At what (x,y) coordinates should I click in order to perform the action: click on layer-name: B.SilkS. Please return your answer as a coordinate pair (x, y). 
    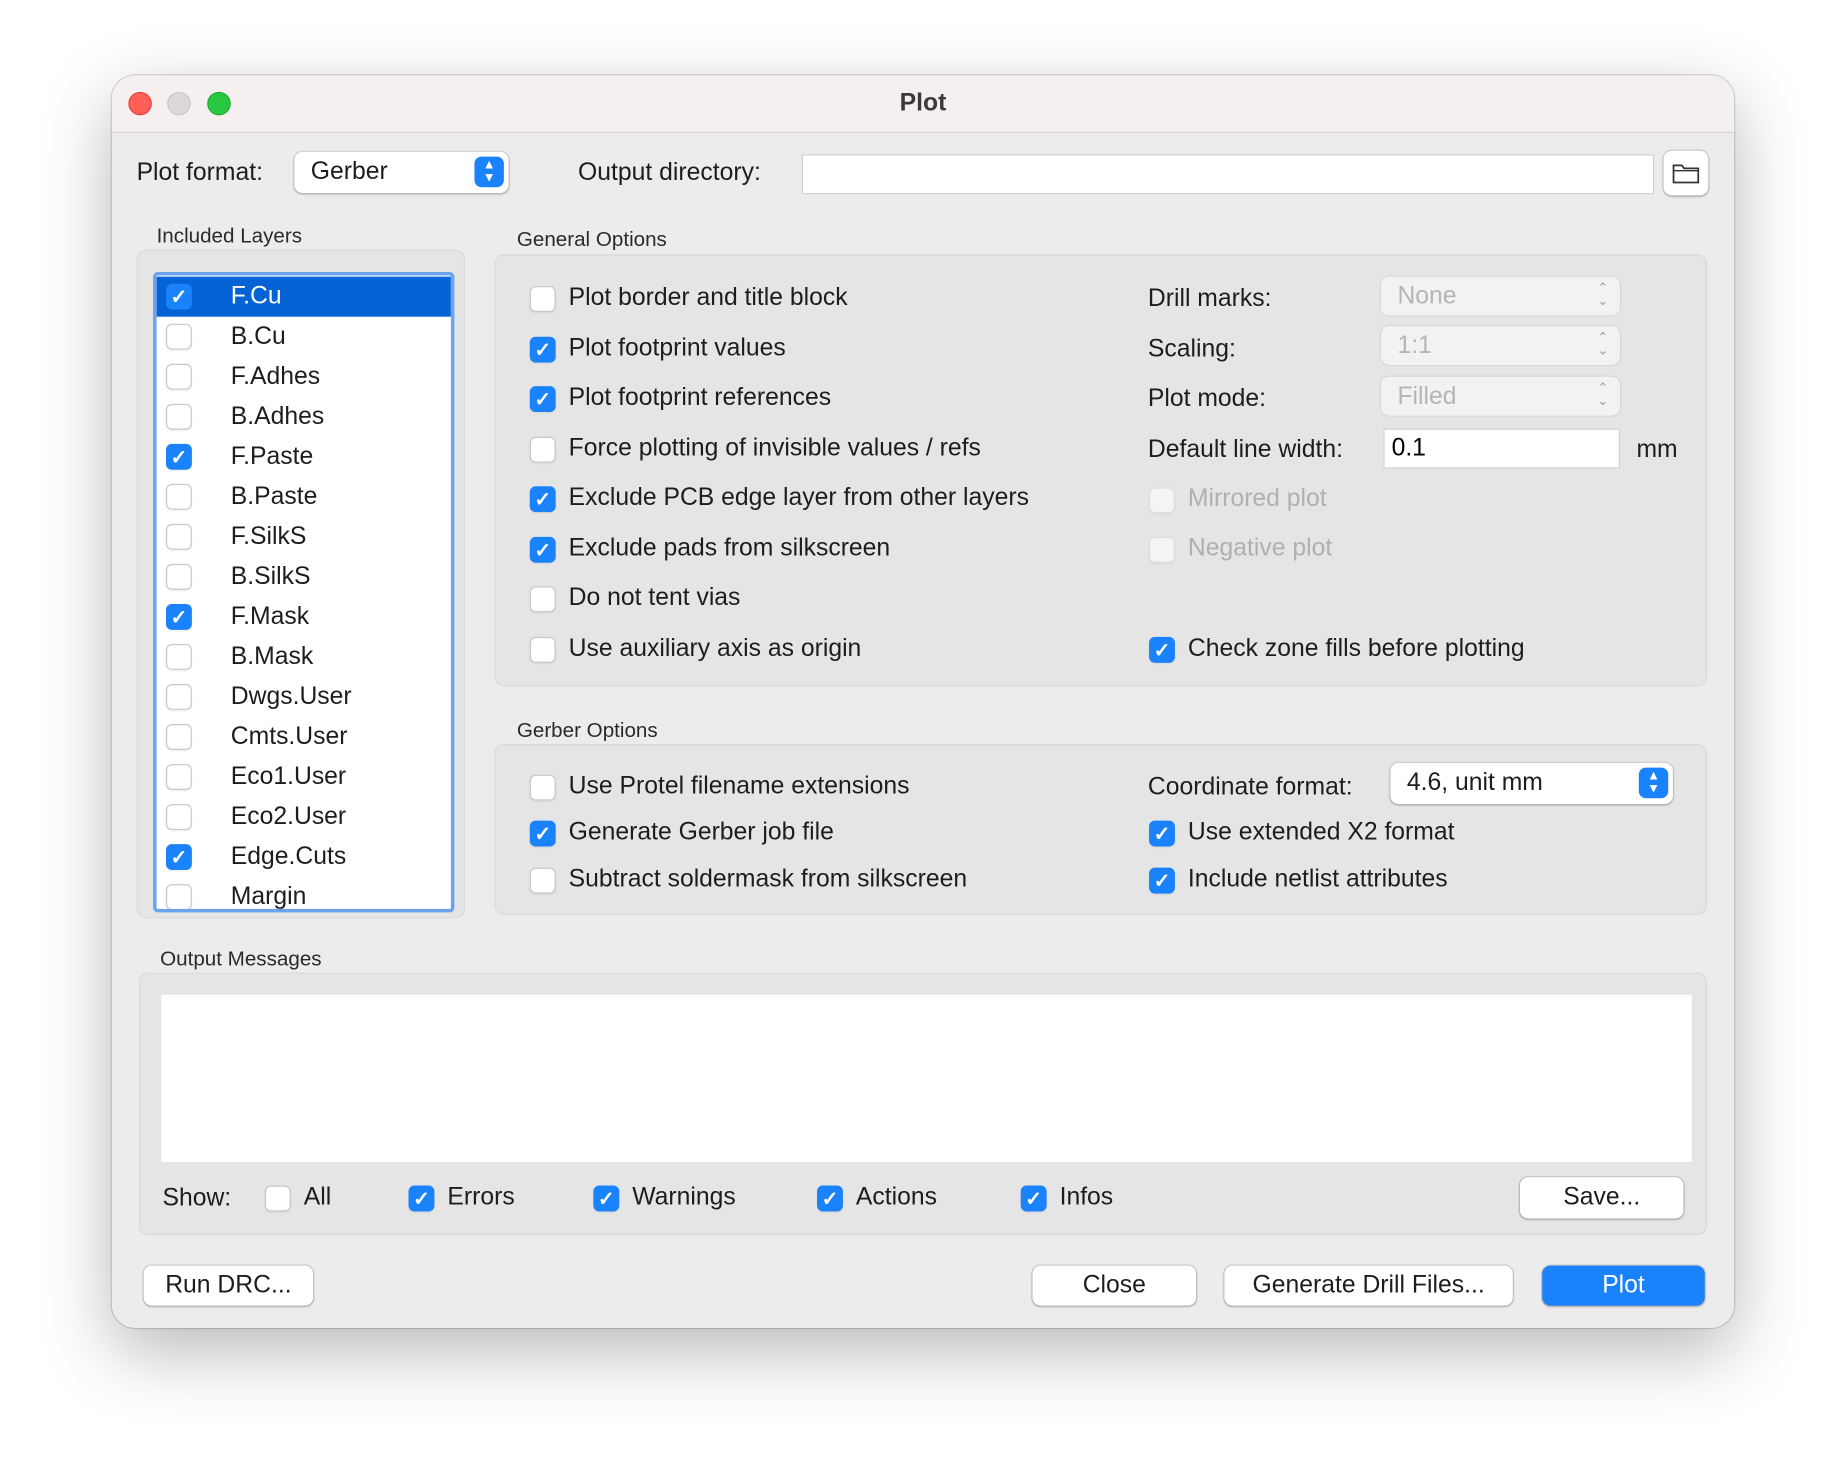
    Looking at the image, I should click on (270, 576).